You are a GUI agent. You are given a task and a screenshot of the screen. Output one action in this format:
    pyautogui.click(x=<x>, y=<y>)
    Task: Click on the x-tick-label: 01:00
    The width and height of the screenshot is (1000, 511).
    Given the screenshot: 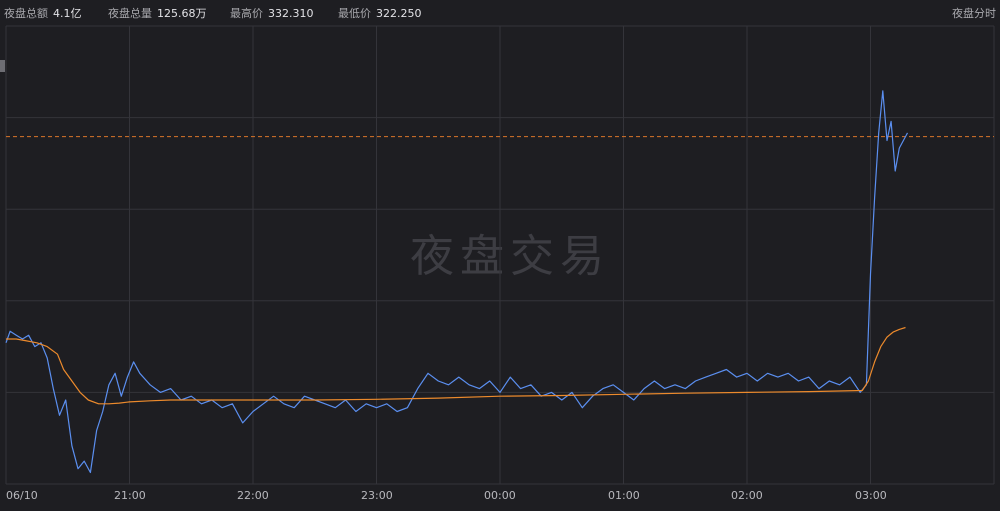 What is the action you would take?
    pyautogui.click(x=624, y=495)
    